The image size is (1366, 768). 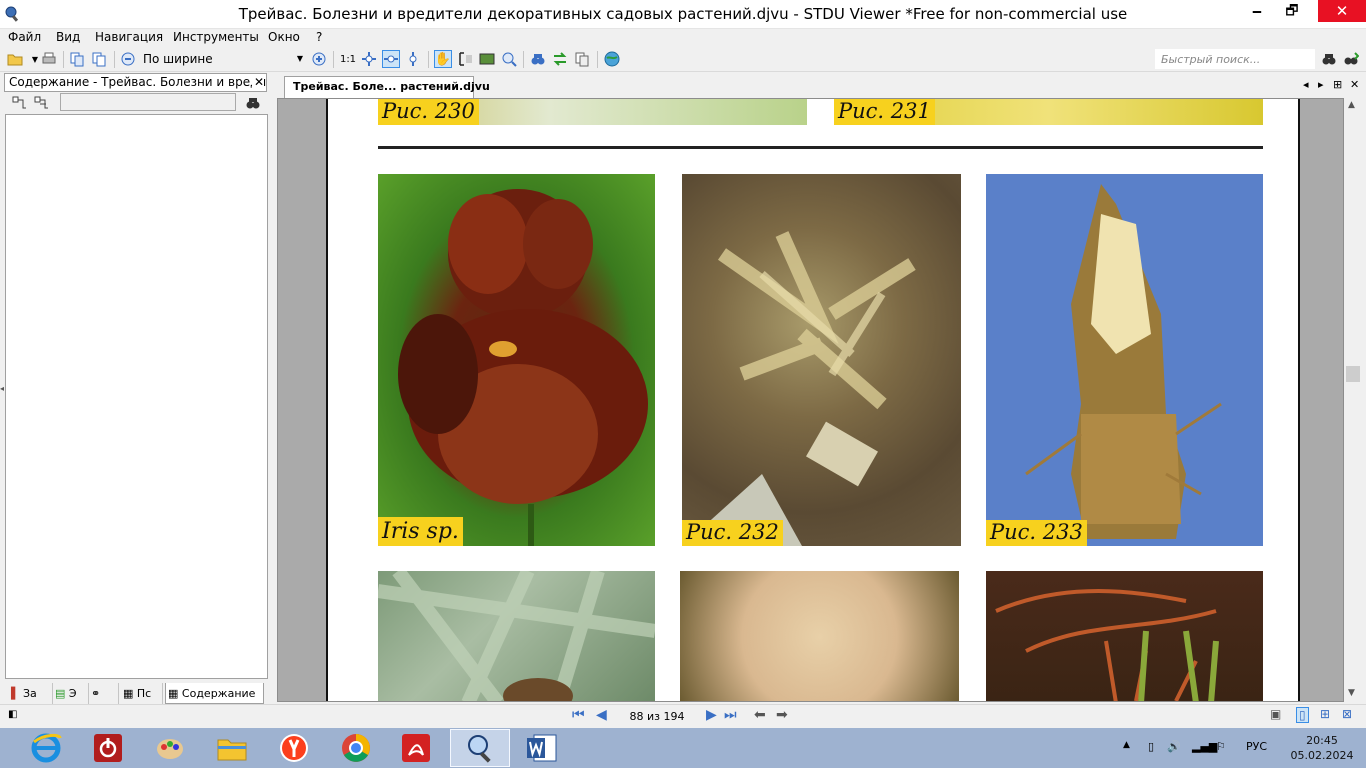 What do you see at coordinates (582, 59) in the screenshot?
I see `copy-icon` at bounding box center [582, 59].